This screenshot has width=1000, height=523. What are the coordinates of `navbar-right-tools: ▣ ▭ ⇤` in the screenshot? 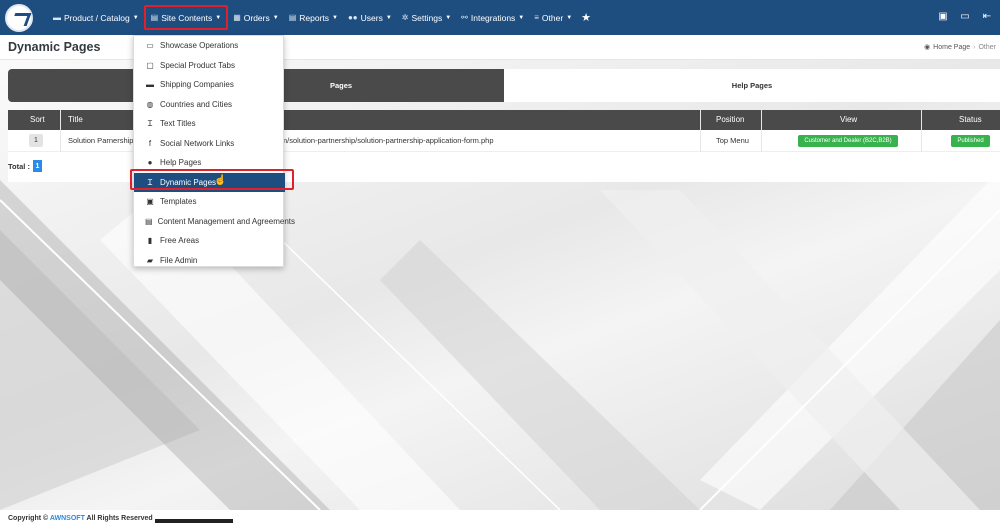 It's located at (965, 16).